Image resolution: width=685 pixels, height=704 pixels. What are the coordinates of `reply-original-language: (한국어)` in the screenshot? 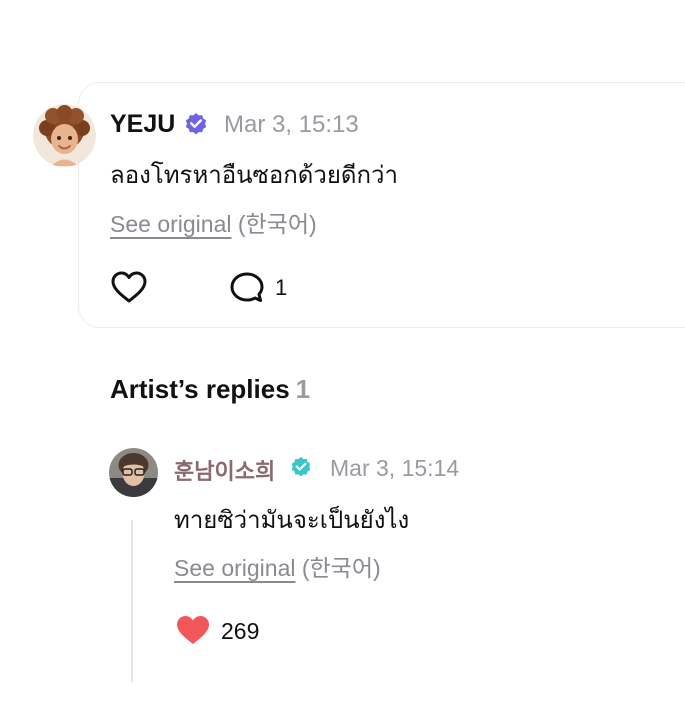 It's located at (341, 568).